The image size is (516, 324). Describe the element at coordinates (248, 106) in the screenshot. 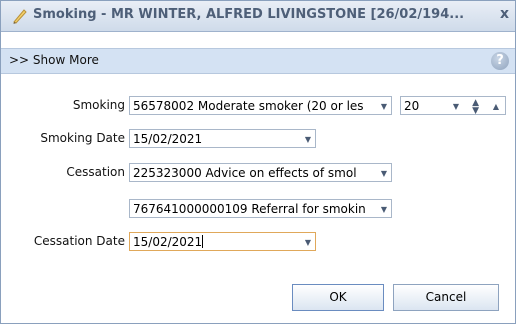

I see `smoking-value: 56578002 Moderate smoker (20 or les` at that location.